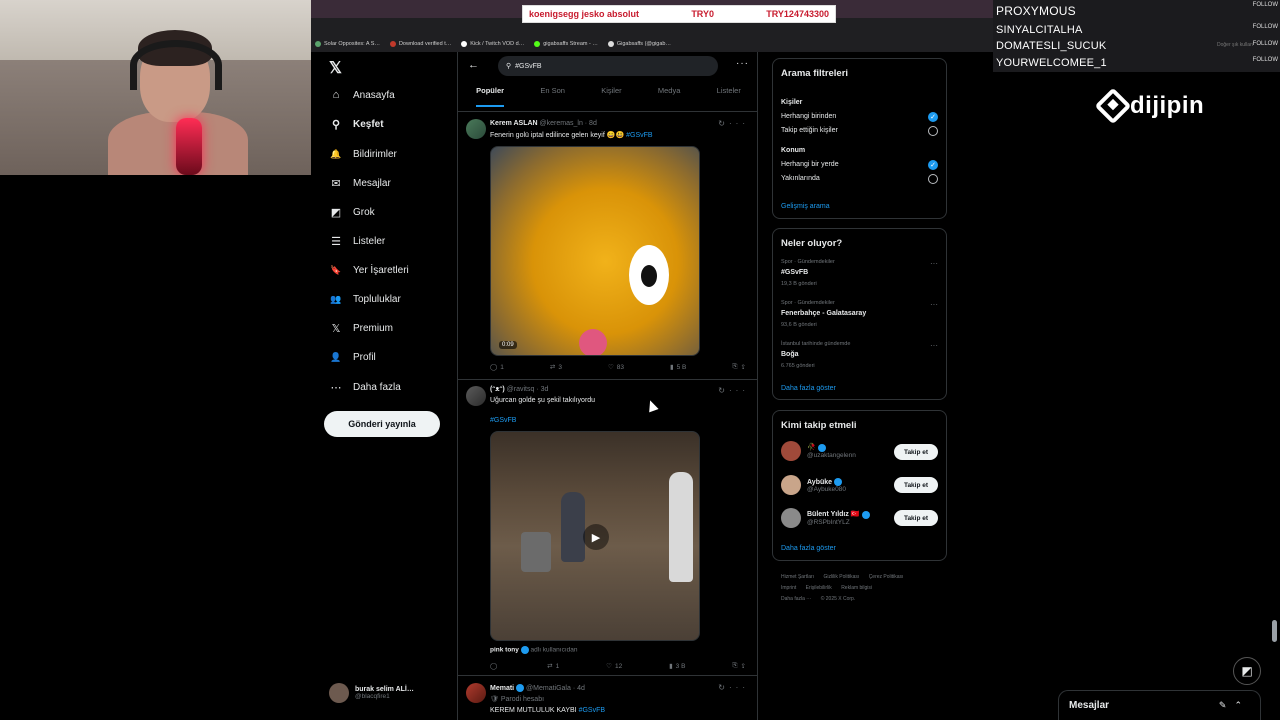 This screenshot has height=720, width=1280. What do you see at coordinates (797, 577) in the screenshot?
I see `footer-link: Hizmet Şartları` at bounding box center [797, 577].